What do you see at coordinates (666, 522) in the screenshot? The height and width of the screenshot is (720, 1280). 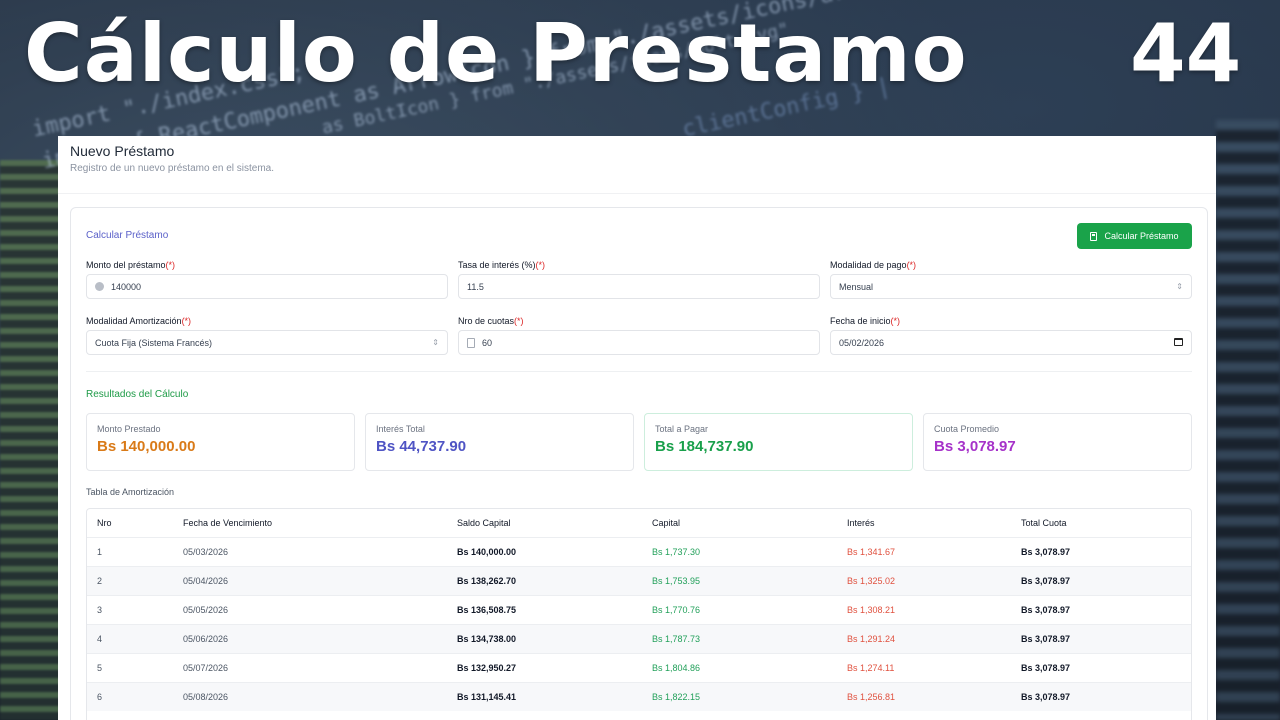 I see `column-header-capital: Capital` at bounding box center [666, 522].